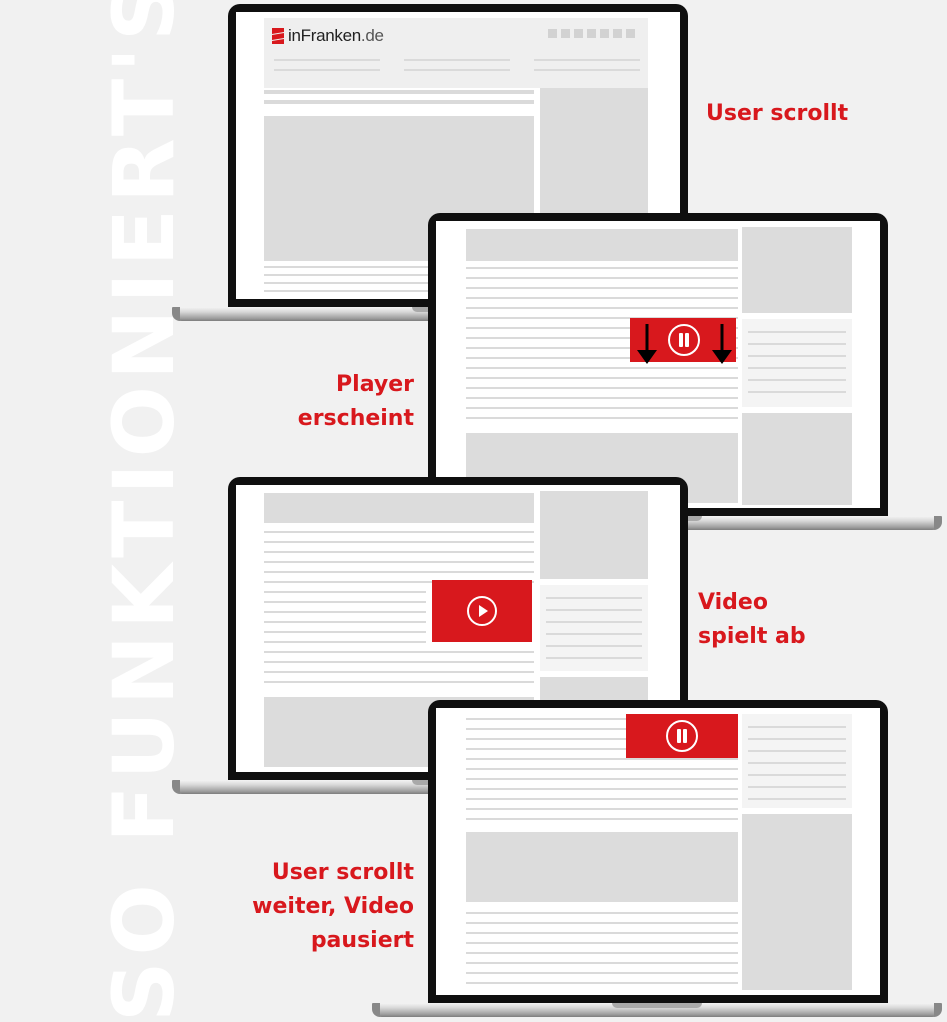 This screenshot has width=947, height=1022. I want to click on logo-brand-text: inFranken, so click(324, 35).